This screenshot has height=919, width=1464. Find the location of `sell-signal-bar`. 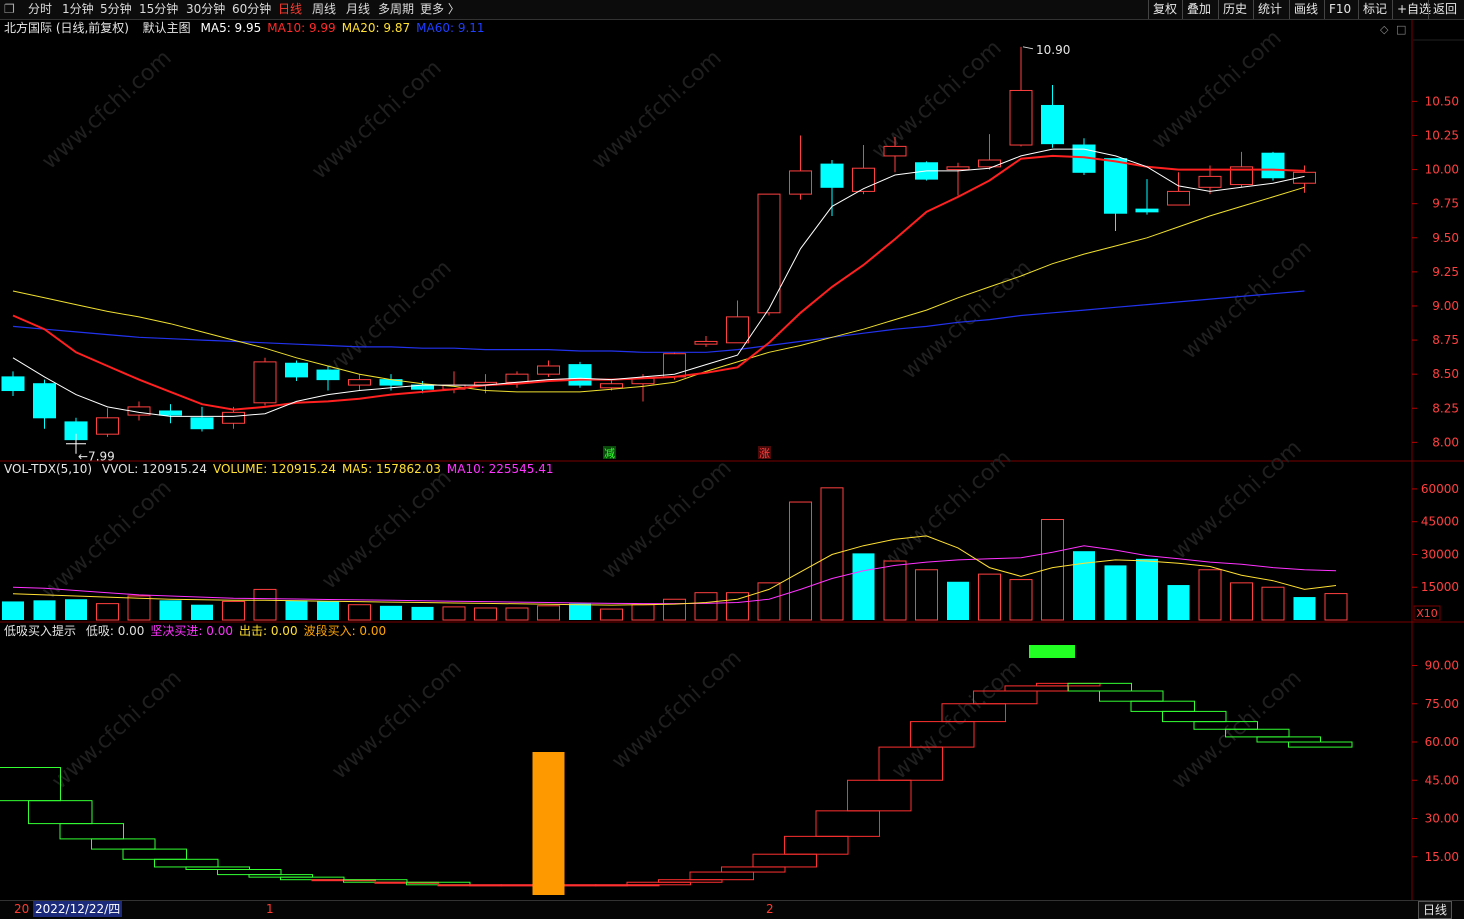

sell-signal-bar is located at coordinates (1052, 651).